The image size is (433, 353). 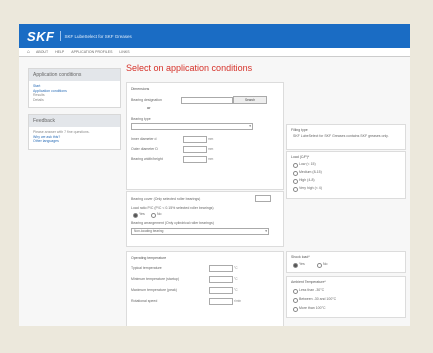 What do you see at coordinates (195, 149) in the screenshot?
I see `outer-diameter-input` at bounding box center [195, 149].